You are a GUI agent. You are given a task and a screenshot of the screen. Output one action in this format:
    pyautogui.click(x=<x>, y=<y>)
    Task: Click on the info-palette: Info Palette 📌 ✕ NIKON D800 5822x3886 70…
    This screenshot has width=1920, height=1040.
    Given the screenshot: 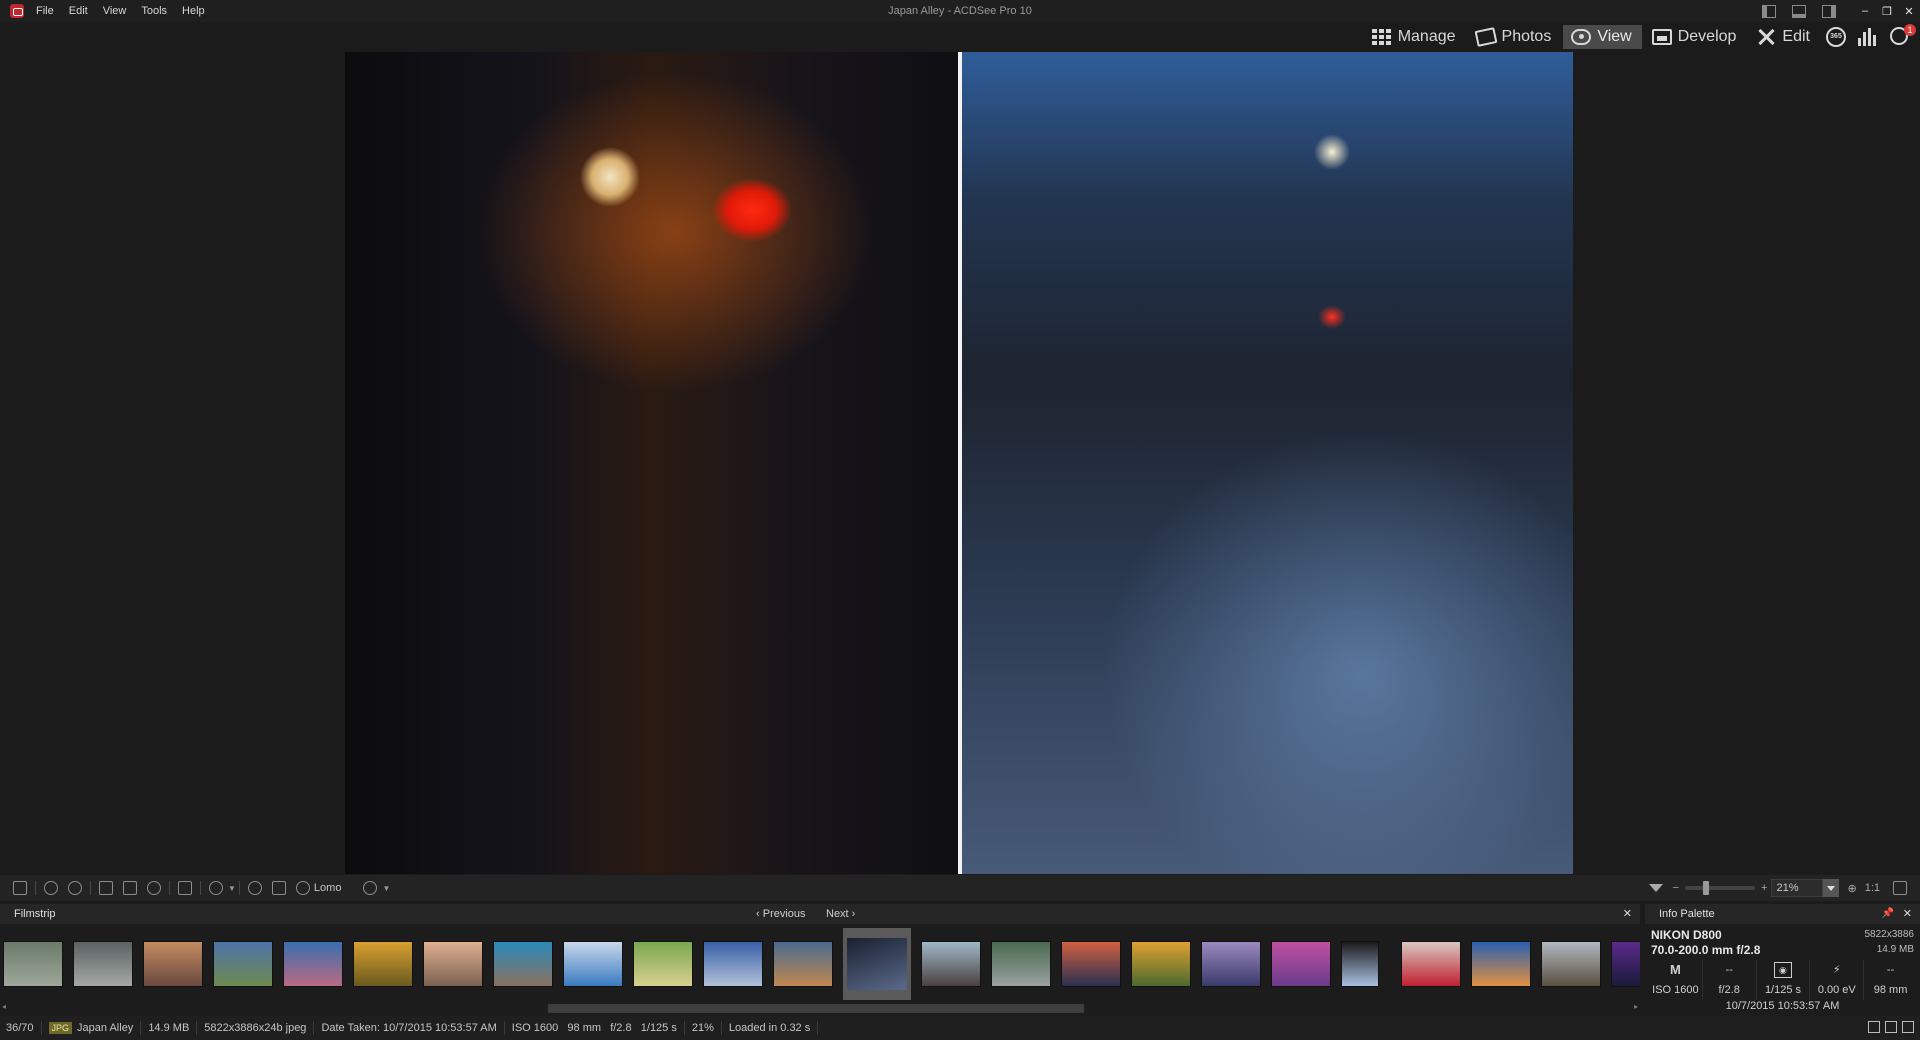 What is the action you would take?
    pyautogui.click(x=1782, y=960)
    